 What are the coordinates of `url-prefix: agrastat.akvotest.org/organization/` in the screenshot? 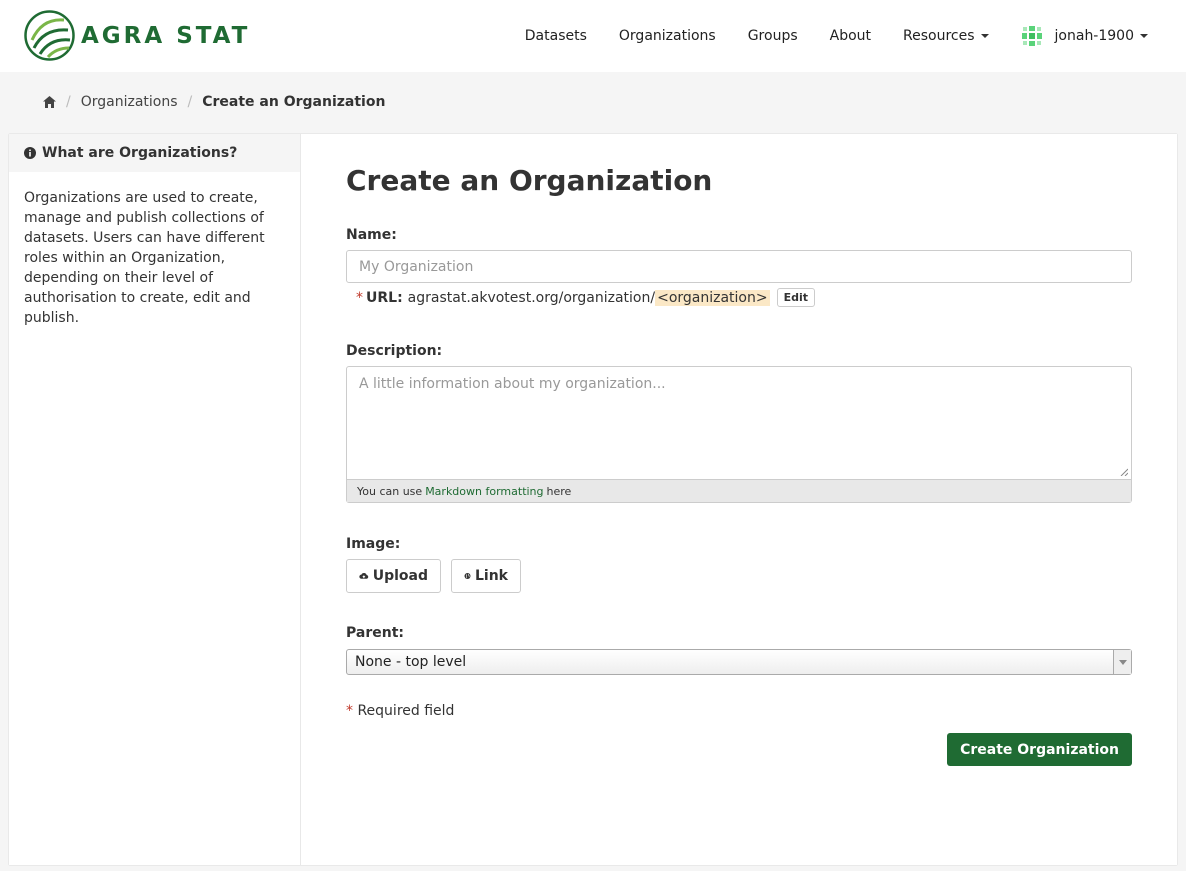 It's located at (531, 297).